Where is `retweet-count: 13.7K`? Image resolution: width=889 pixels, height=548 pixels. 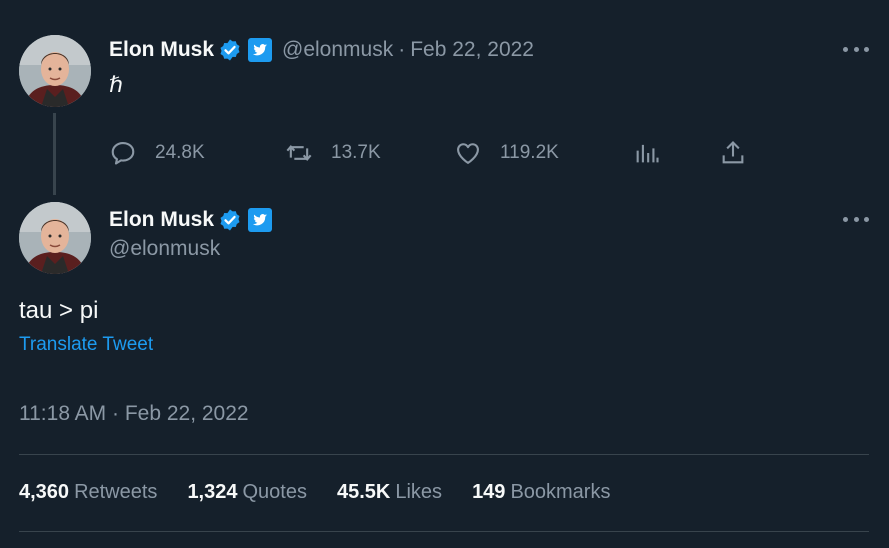 retweet-count: 13.7K is located at coordinates (356, 152).